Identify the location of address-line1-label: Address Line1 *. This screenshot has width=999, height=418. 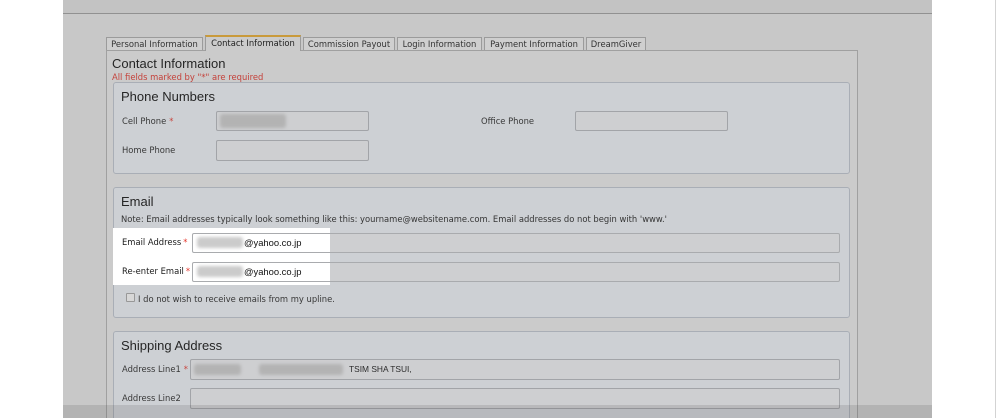
(155, 369).